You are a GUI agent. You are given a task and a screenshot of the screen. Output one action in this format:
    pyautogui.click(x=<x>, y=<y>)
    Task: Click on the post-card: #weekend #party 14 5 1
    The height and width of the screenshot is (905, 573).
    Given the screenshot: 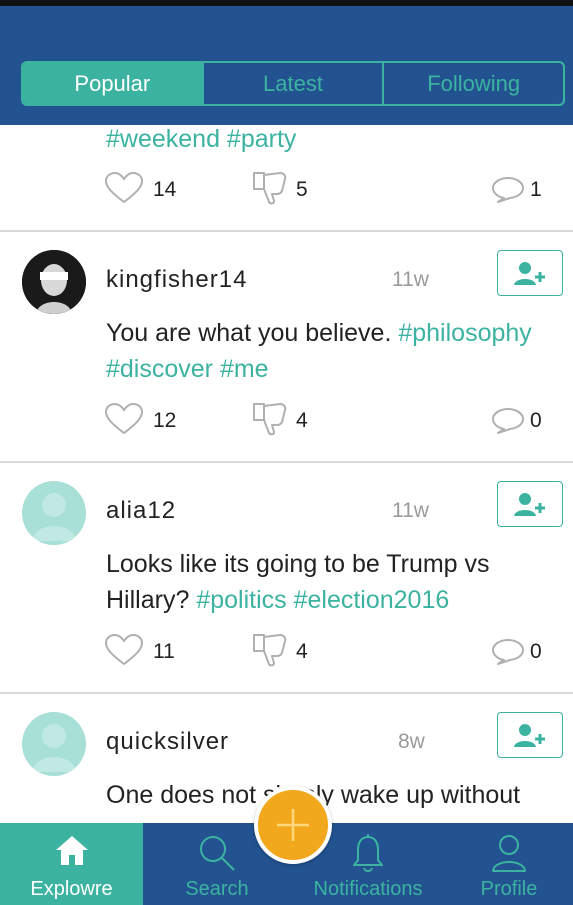 What is the action you would take?
    pyautogui.click(x=286, y=178)
    